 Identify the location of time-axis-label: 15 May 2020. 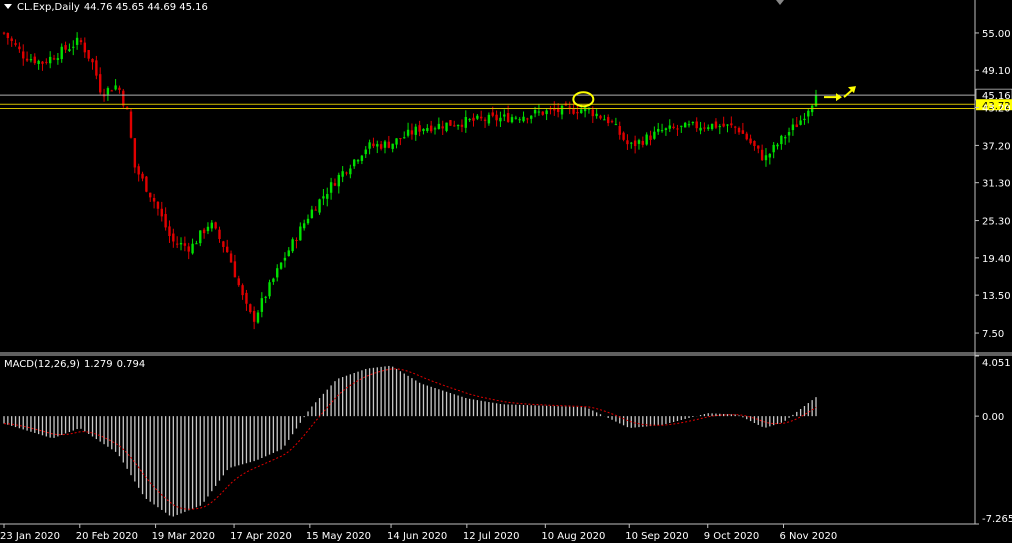
(338, 536).